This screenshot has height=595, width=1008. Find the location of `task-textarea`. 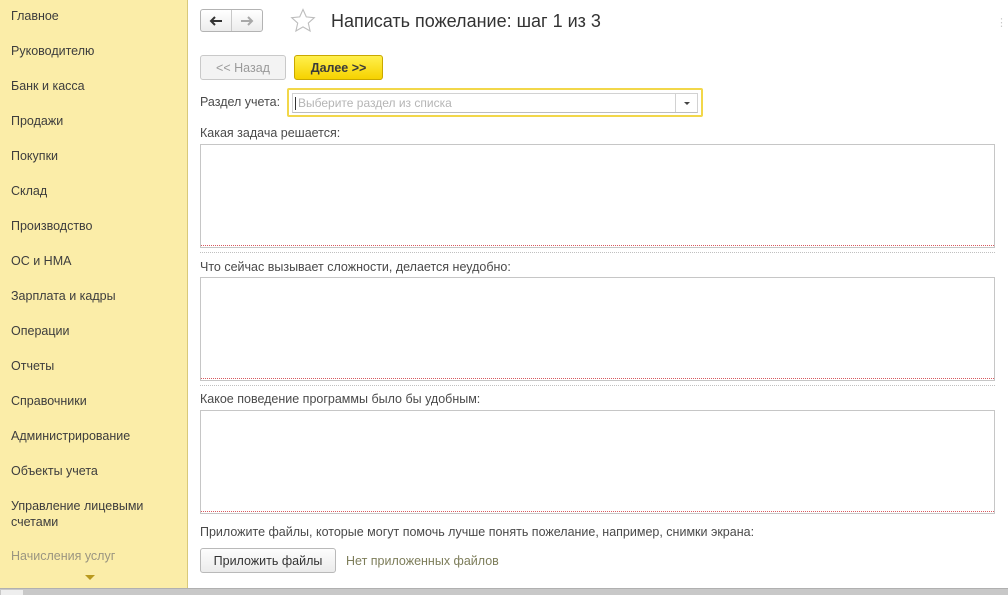

task-textarea is located at coordinates (597, 196).